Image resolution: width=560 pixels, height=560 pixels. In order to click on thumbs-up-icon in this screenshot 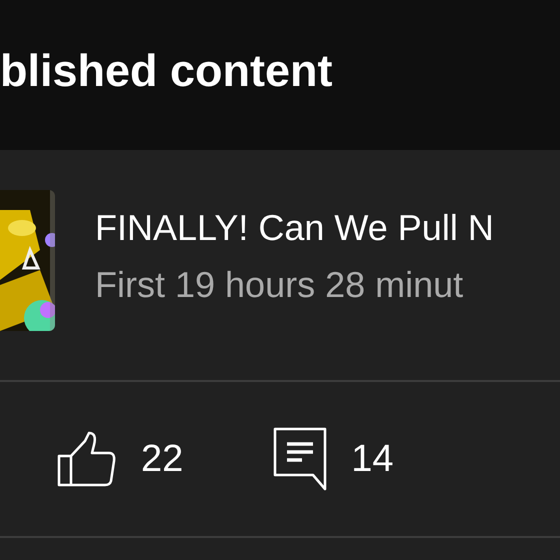, I will do `click(87, 459)`.